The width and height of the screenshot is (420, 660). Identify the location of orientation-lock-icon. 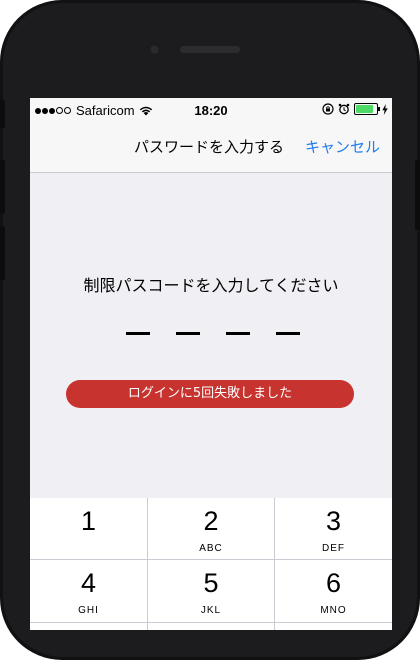
(328, 109).